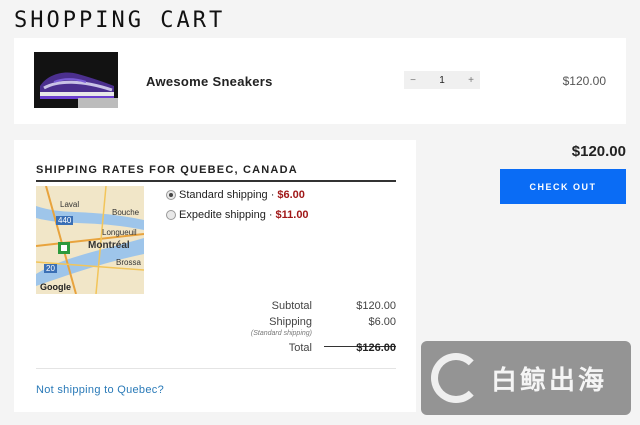  Describe the element at coordinates (216, 173) in the screenshot. I see `shipping-rates-title: SHIPPING RATES FOR QUEBEC, CANADA` at that location.